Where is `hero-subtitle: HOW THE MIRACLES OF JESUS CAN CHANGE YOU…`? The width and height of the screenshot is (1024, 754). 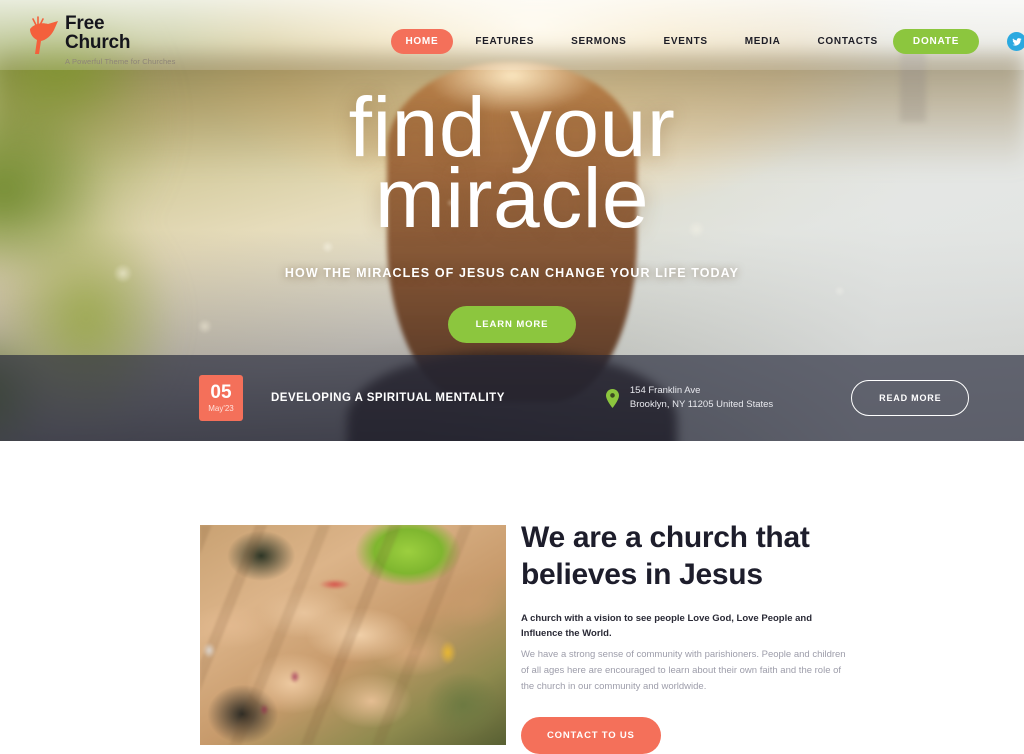
hero-subtitle: HOW THE MIRACLES OF JESUS CAN CHANGE YOU… is located at coordinates (512, 273).